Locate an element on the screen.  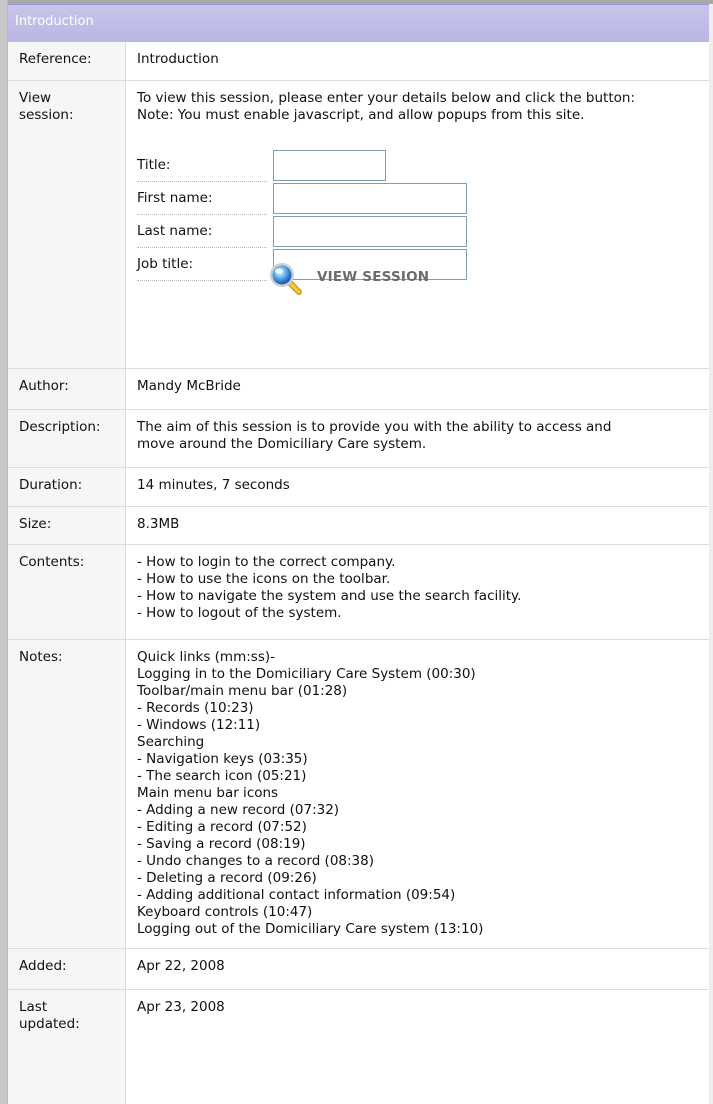
row-duration: Duration: 14 minutes, 7 seconds is located at coordinates (358, 487).